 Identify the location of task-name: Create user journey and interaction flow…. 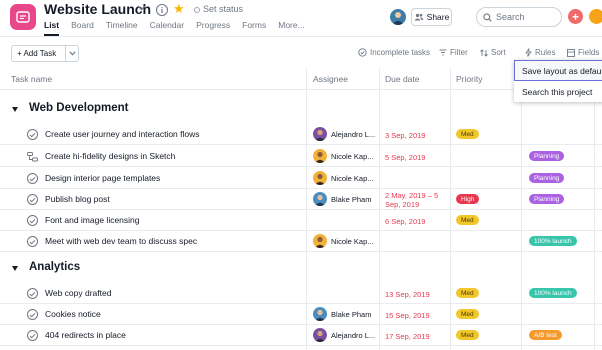
(122, 134).